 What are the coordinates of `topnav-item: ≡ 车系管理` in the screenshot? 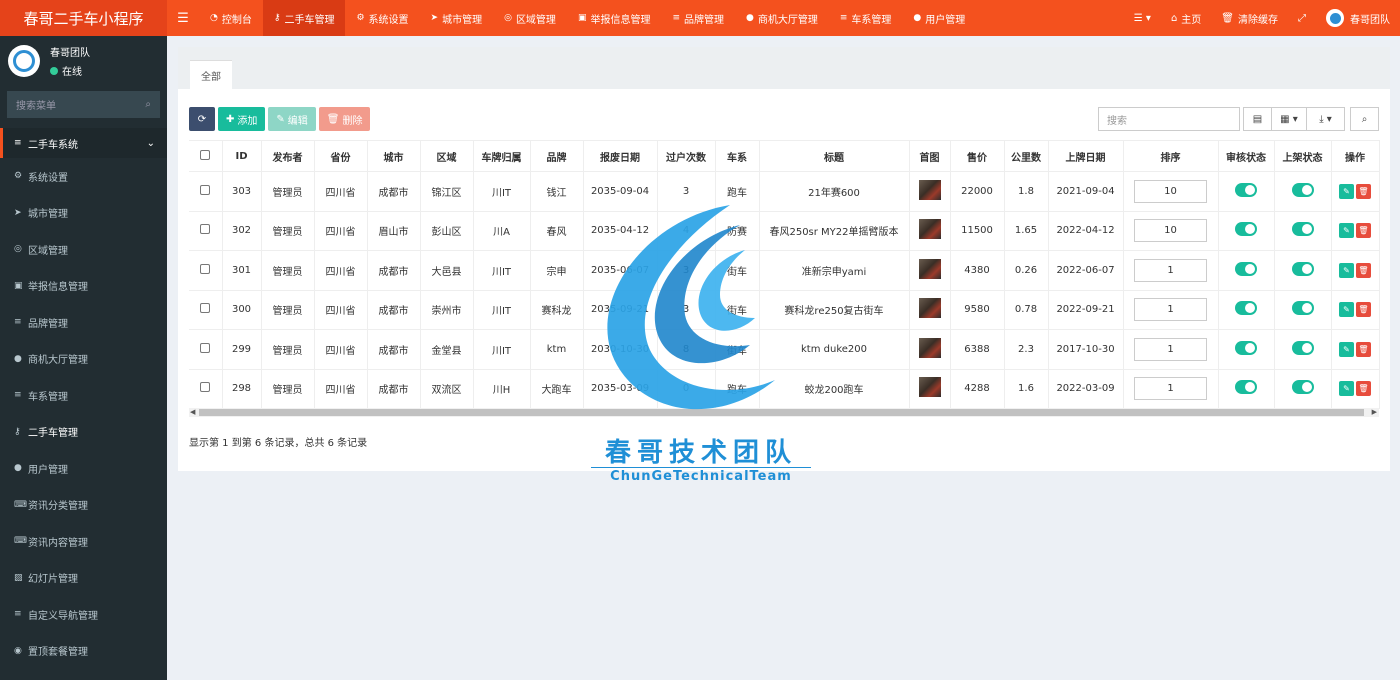 It's located at (866, 18).